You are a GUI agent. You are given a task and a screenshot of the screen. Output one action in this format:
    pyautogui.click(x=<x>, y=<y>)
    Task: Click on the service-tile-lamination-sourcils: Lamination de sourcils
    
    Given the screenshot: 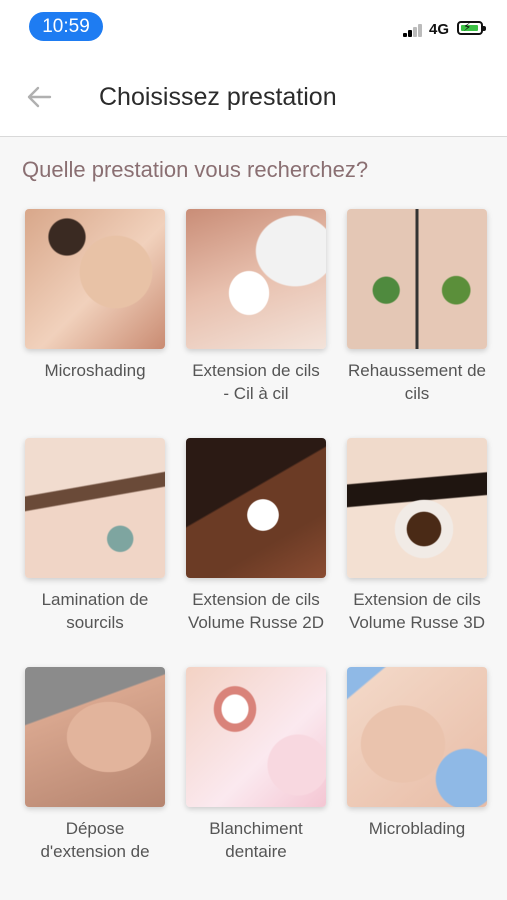 What is the action you would take?
    pyautogui.click(x=95, y=536)
    